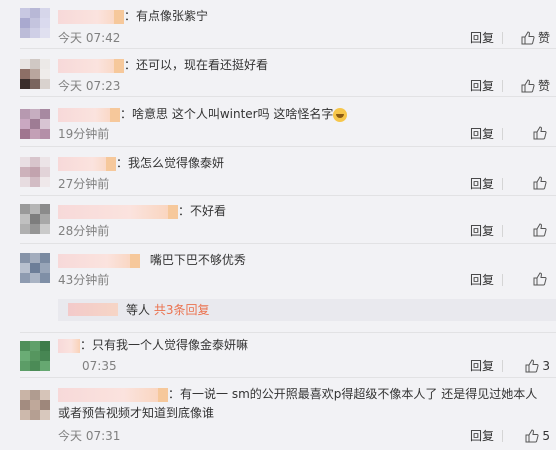 This screenshot has height=450, width=556. I want to click on comment-time: 今天 07:31, so click(89, 436).